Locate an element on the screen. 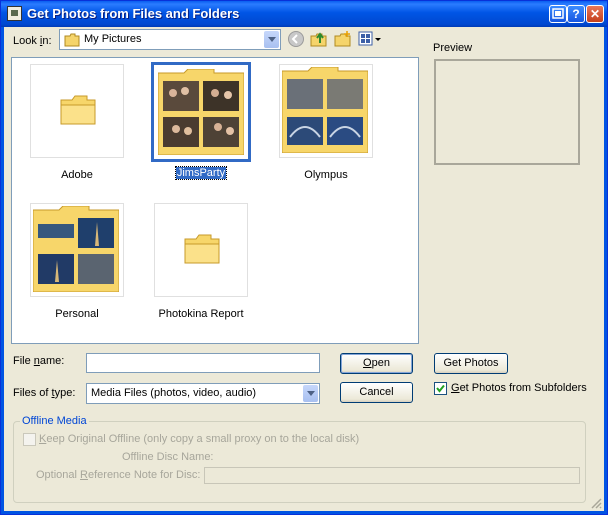 Image resolution: width=608 pixels, height=515 pixels. item-label: Personal is located at coordinates (77, 314).